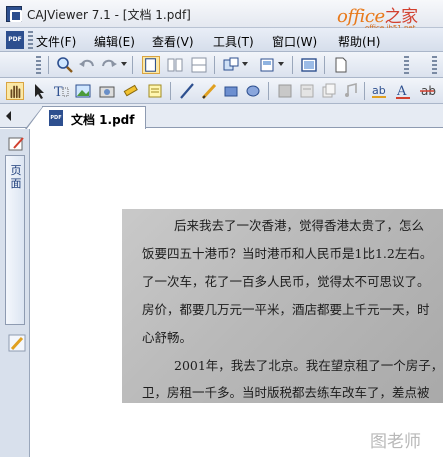 This screenshot has height=457, width=443. I want to click on pen-icon, so click(187, 91).